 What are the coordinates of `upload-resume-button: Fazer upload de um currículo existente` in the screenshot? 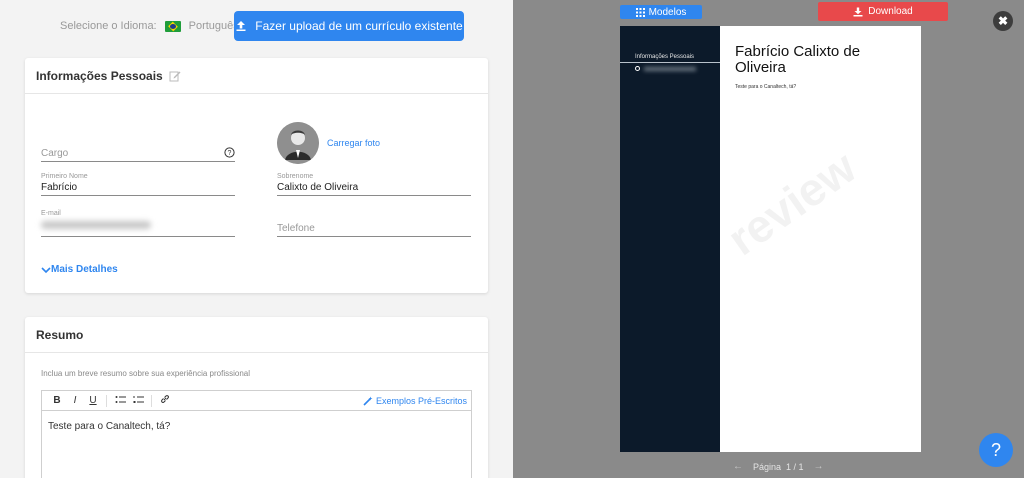 It's located at (349, 26).